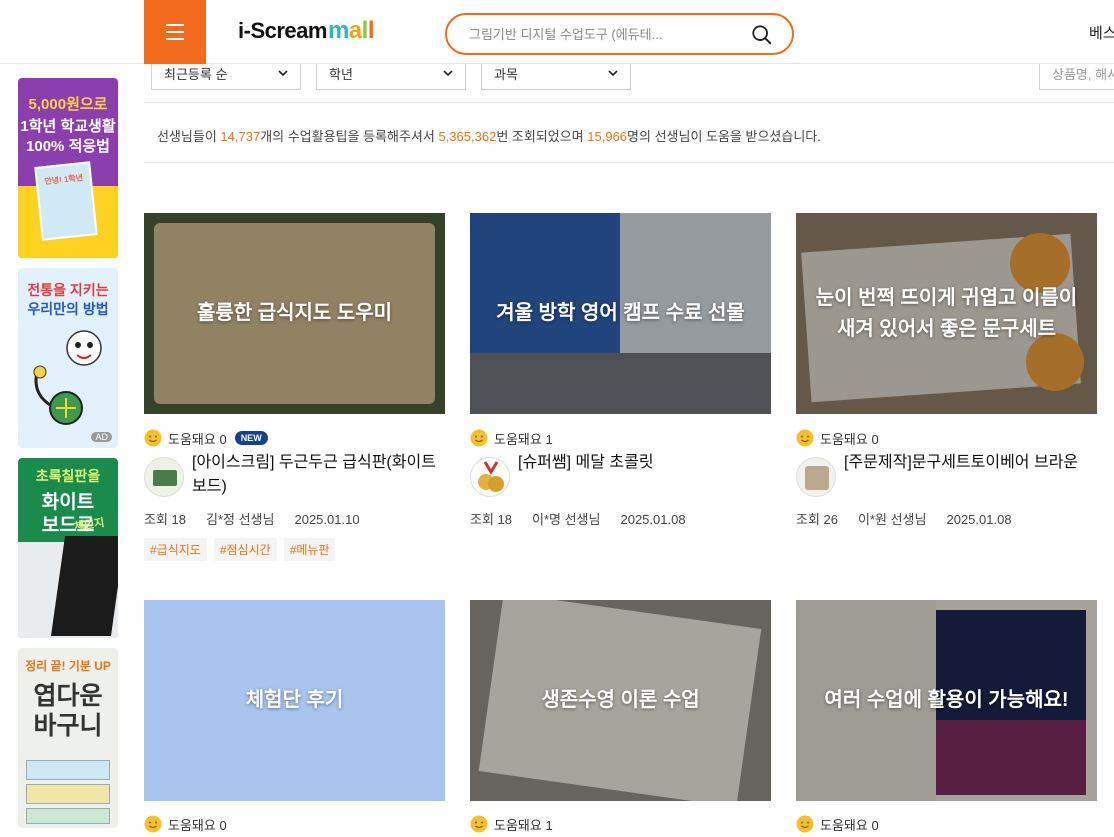 Image resolution: width=1114 pixels, height=837 pixels. I want to click on tag-list: #급식지도 #점심시간 #메뉴판, so click(240, 549).